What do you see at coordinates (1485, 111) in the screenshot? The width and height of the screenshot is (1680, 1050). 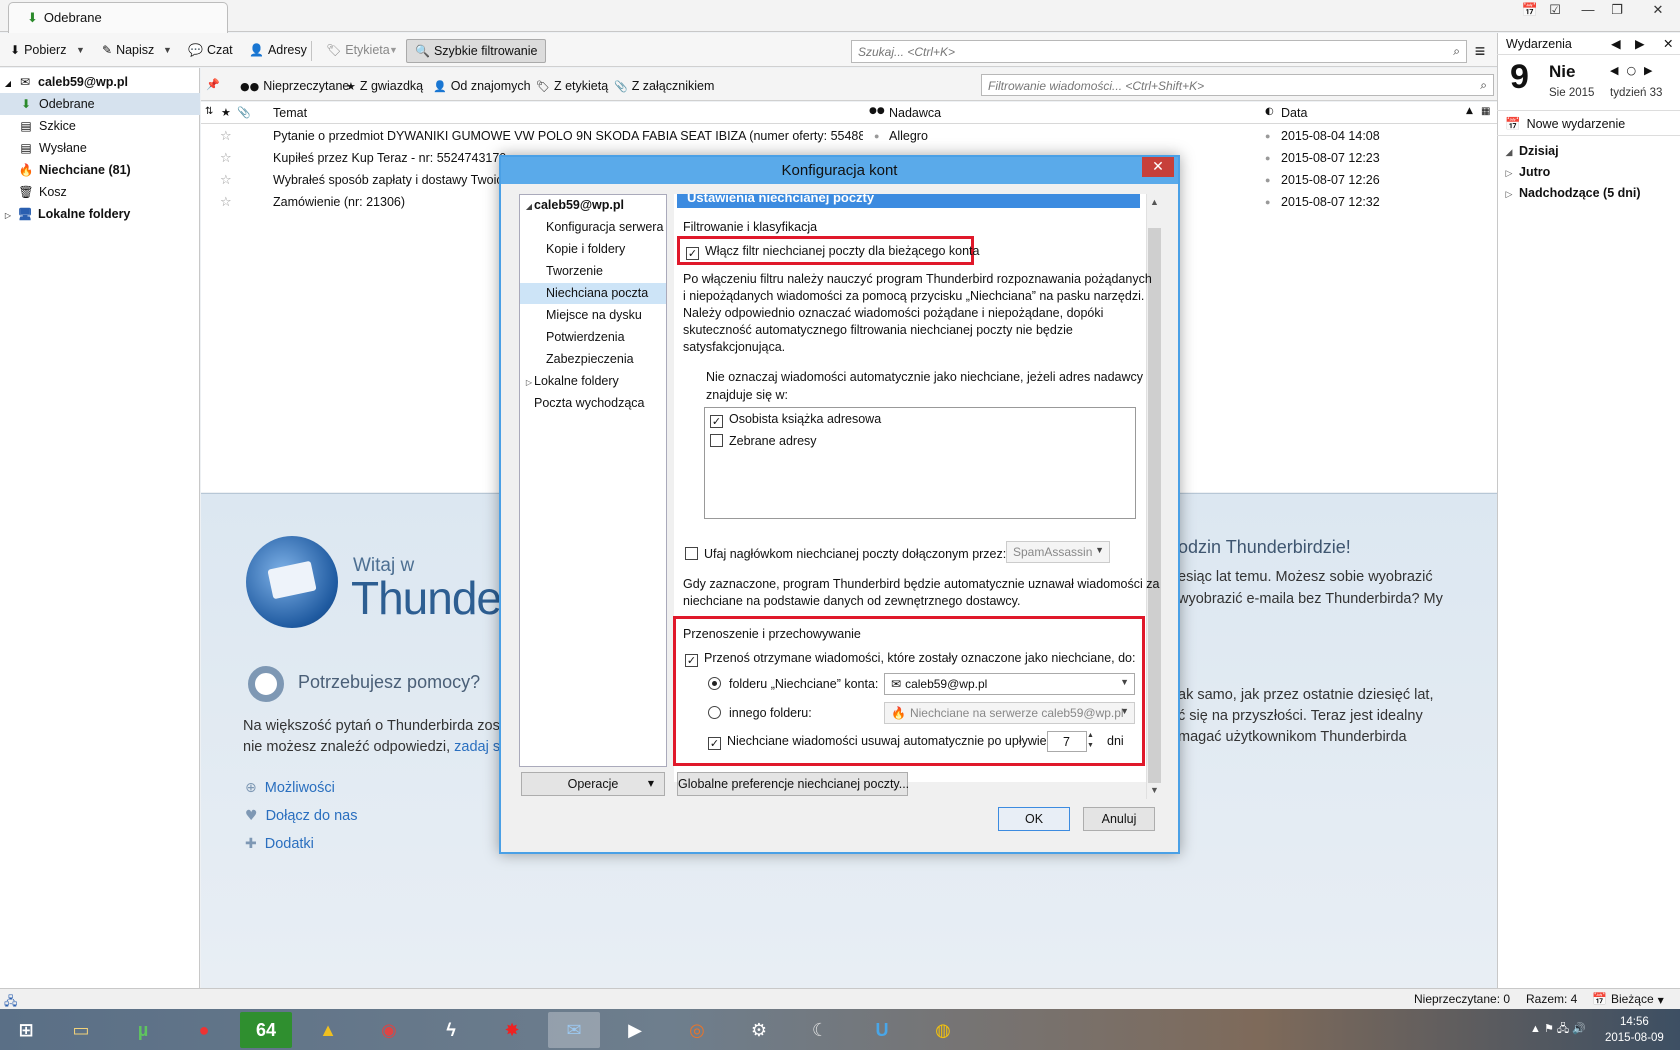 I see `column-picker-icon: ▦` at bounding box center [1485, 111].